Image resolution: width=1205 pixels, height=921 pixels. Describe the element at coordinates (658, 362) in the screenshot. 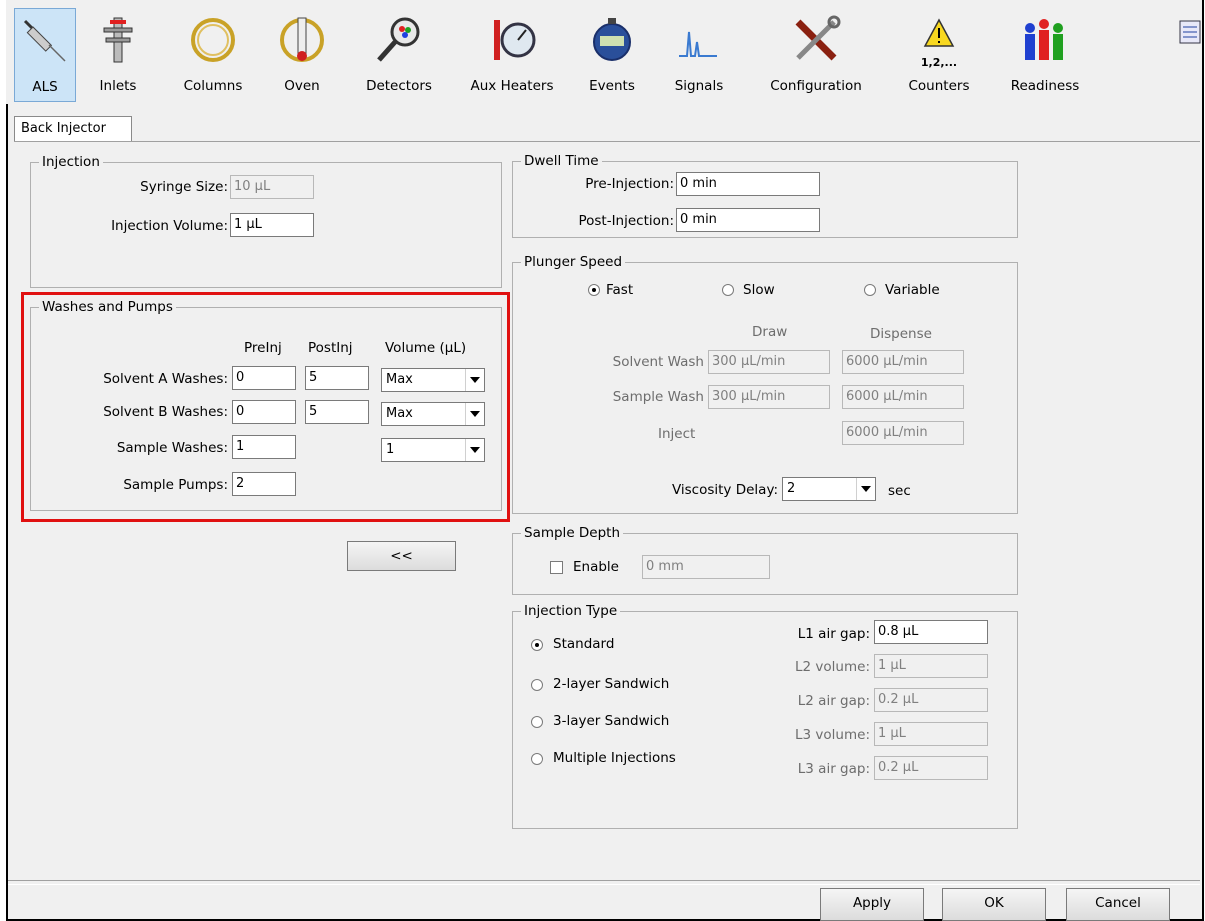

I see `solvent-wash-label: Solvent Wash` at that location.